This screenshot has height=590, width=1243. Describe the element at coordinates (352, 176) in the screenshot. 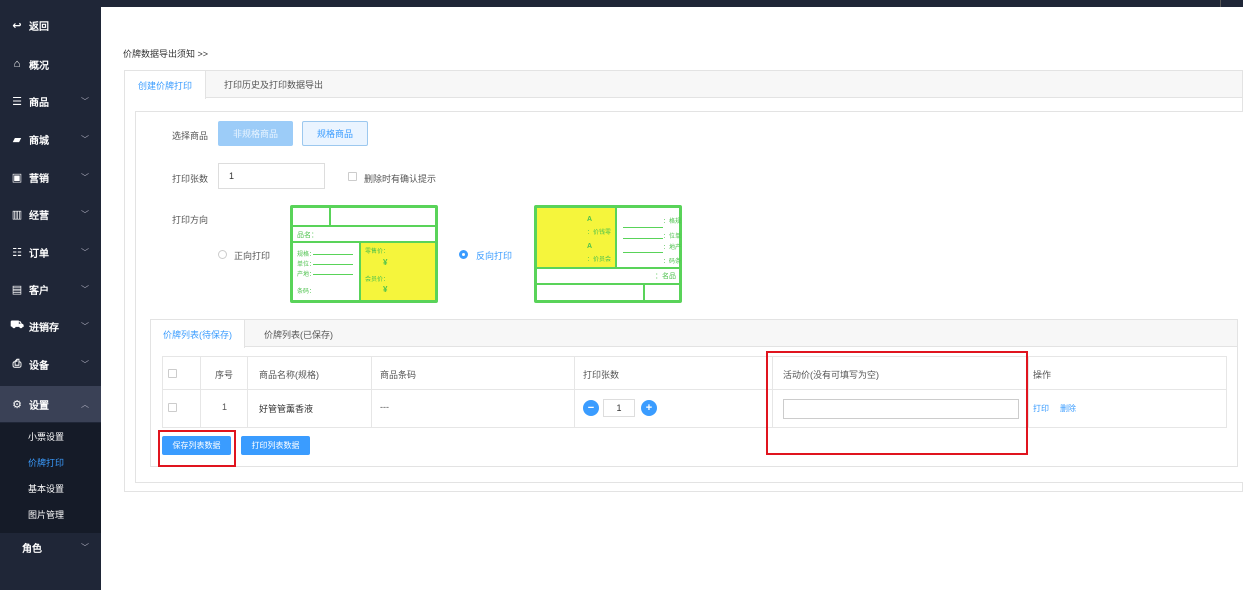

I see `confirm-delete-checkbox` at that location.